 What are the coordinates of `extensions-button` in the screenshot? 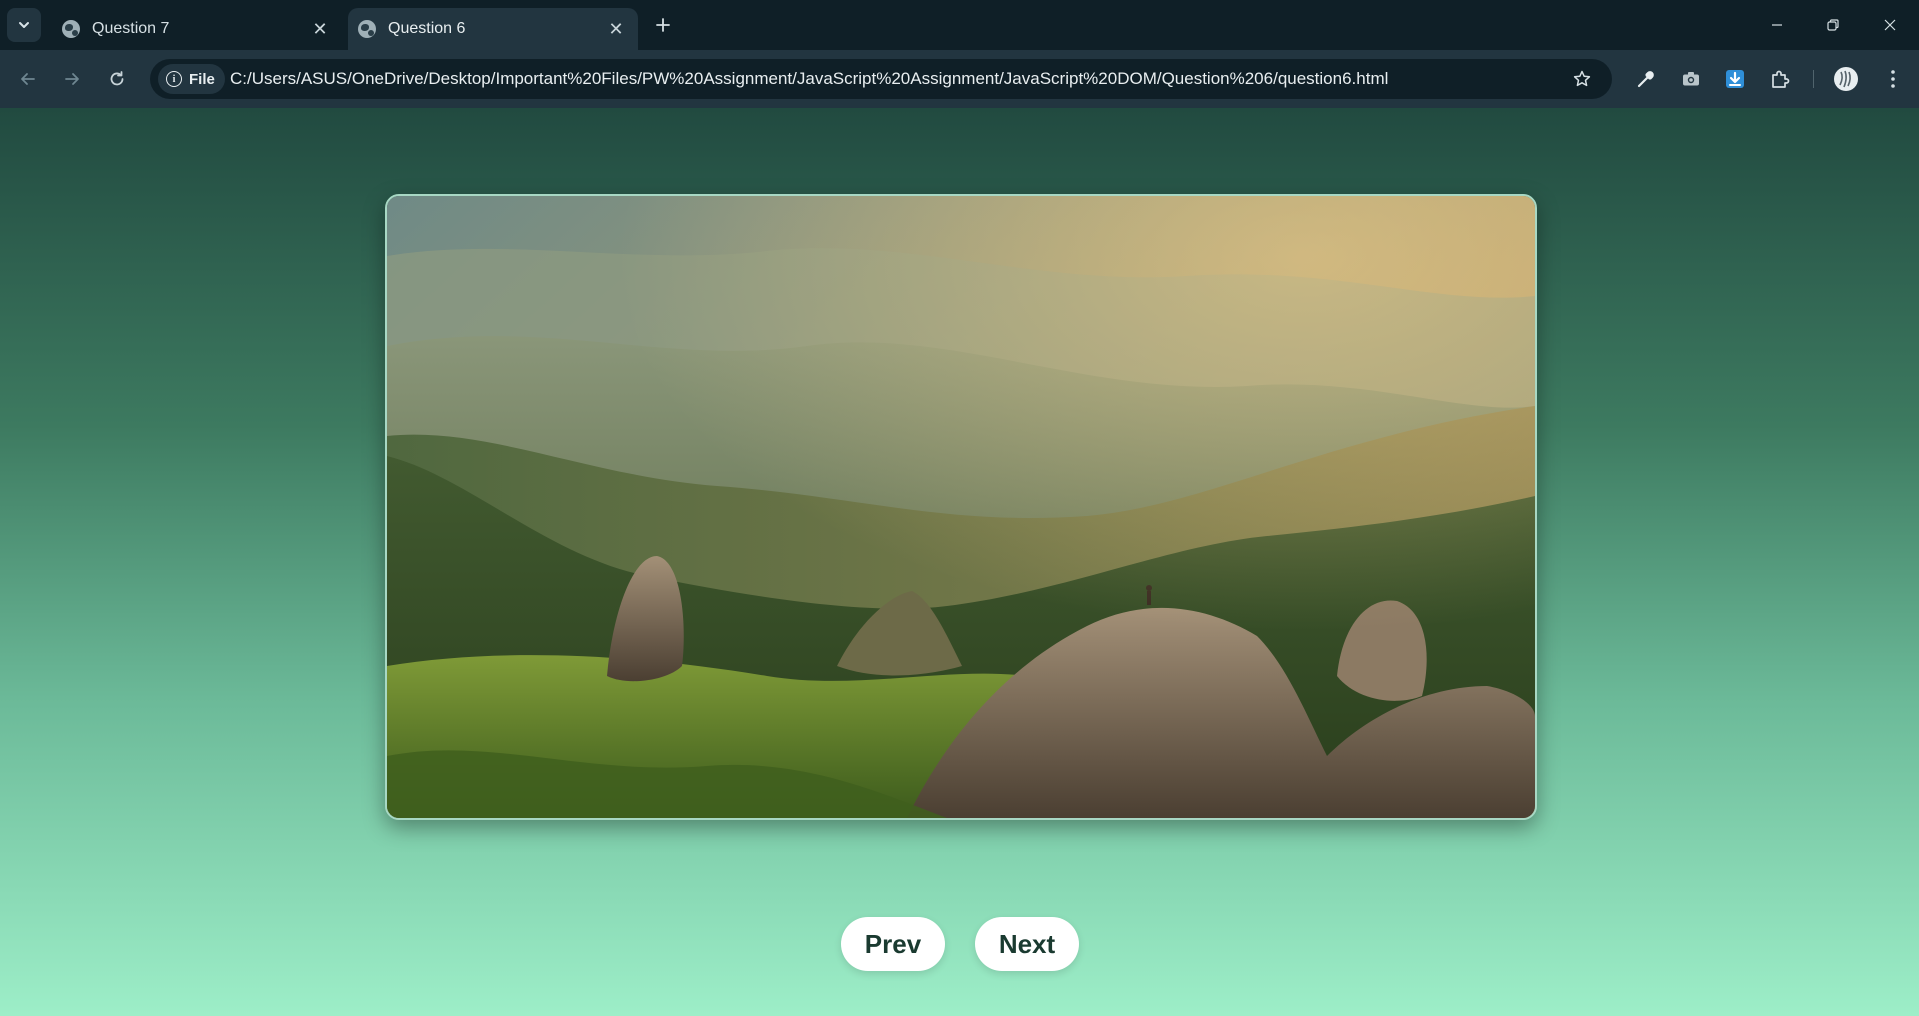 It's located at (1780, 79).